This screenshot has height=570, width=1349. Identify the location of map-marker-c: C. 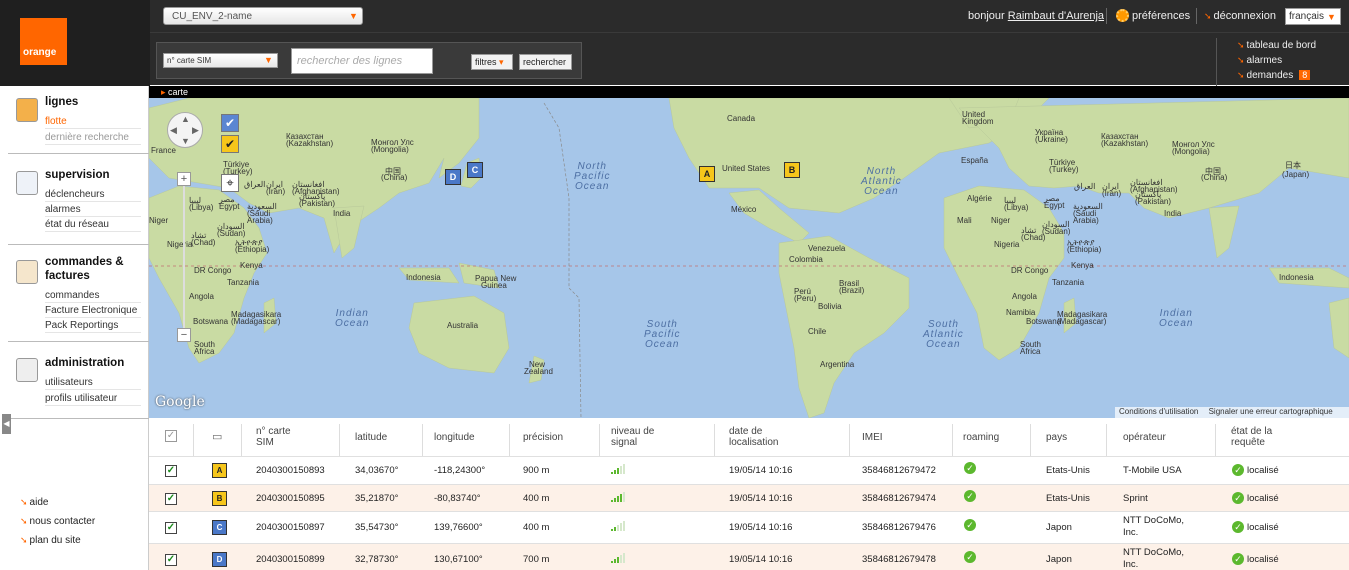
(475, 170).